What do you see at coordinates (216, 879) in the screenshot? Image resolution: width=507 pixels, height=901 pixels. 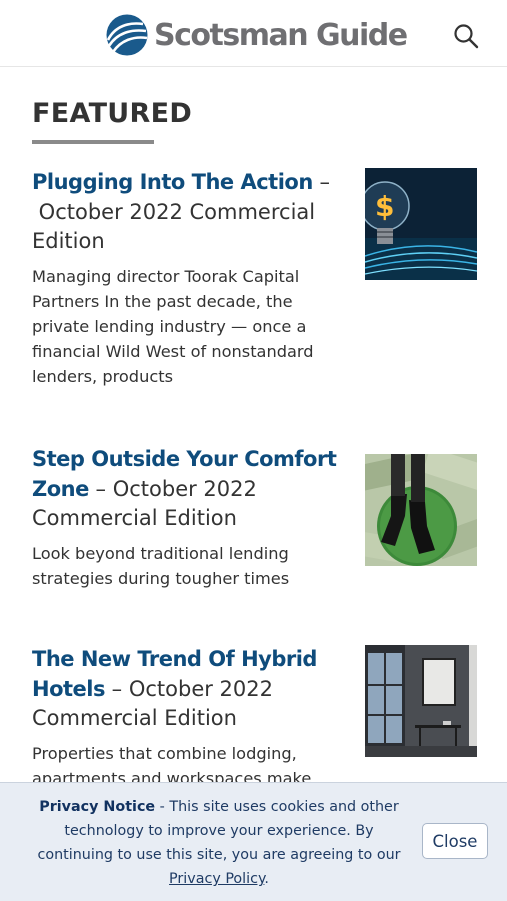 I see `privacy-policy-link: Privacy Policy` at bounding box center [216, 879].